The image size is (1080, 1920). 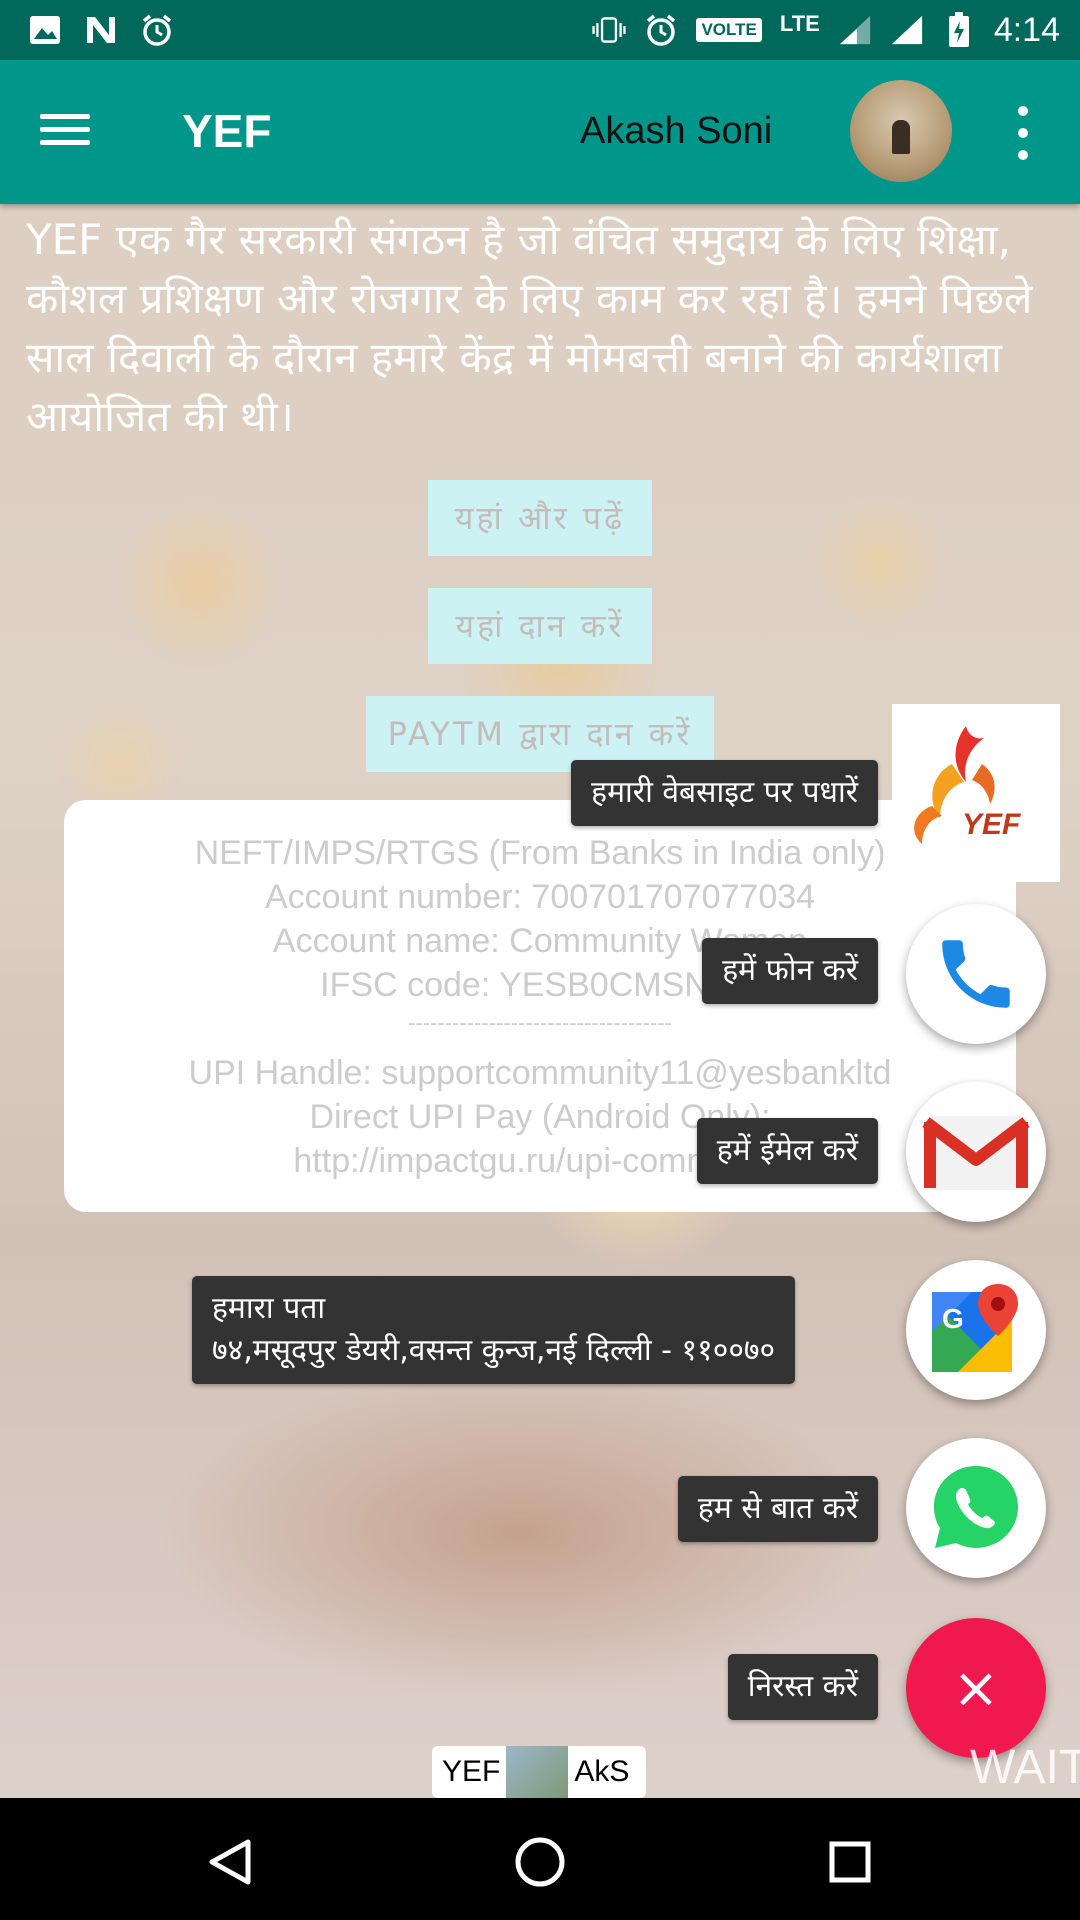 I want to click on status-time: 4:14, so click(x=1026, y=29).